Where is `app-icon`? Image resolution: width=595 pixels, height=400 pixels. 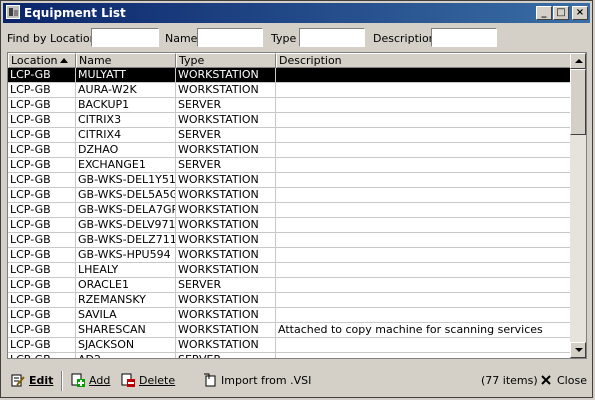 app-icon is located at coordinates (13, 12).